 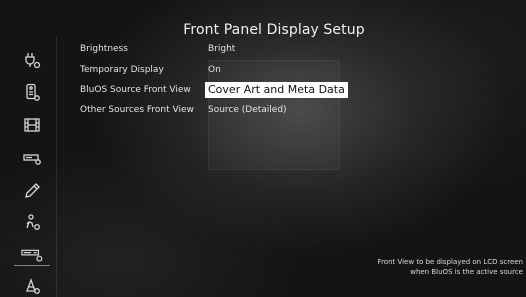 I want to click on sidebar, so click(x=28, y=166).